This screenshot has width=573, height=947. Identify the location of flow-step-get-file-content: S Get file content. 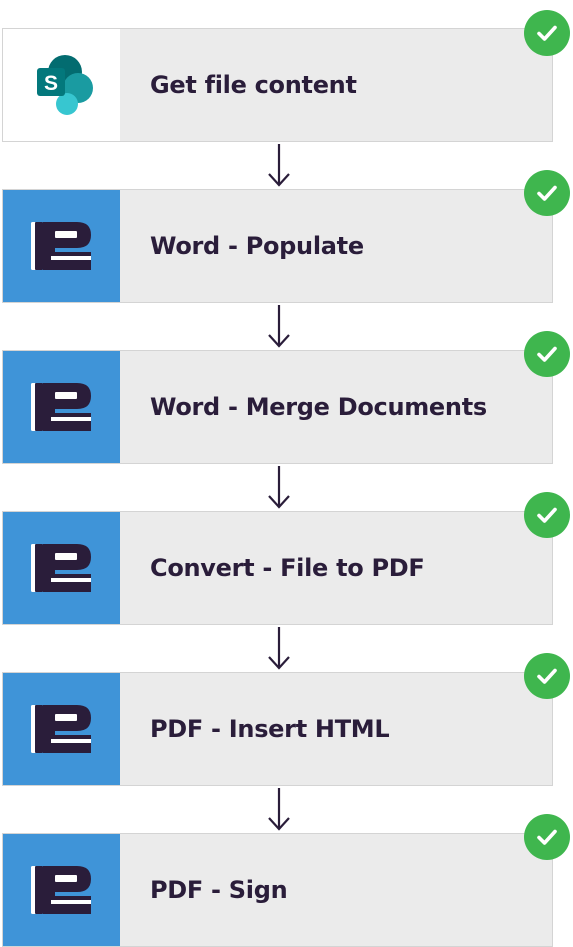
(277, 85).